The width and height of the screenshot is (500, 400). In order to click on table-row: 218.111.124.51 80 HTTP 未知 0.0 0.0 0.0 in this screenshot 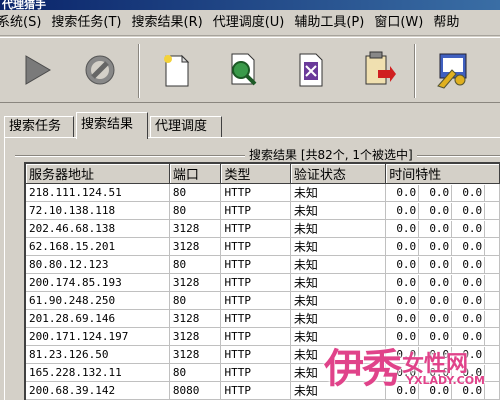, I will do `click(263, 192)`.